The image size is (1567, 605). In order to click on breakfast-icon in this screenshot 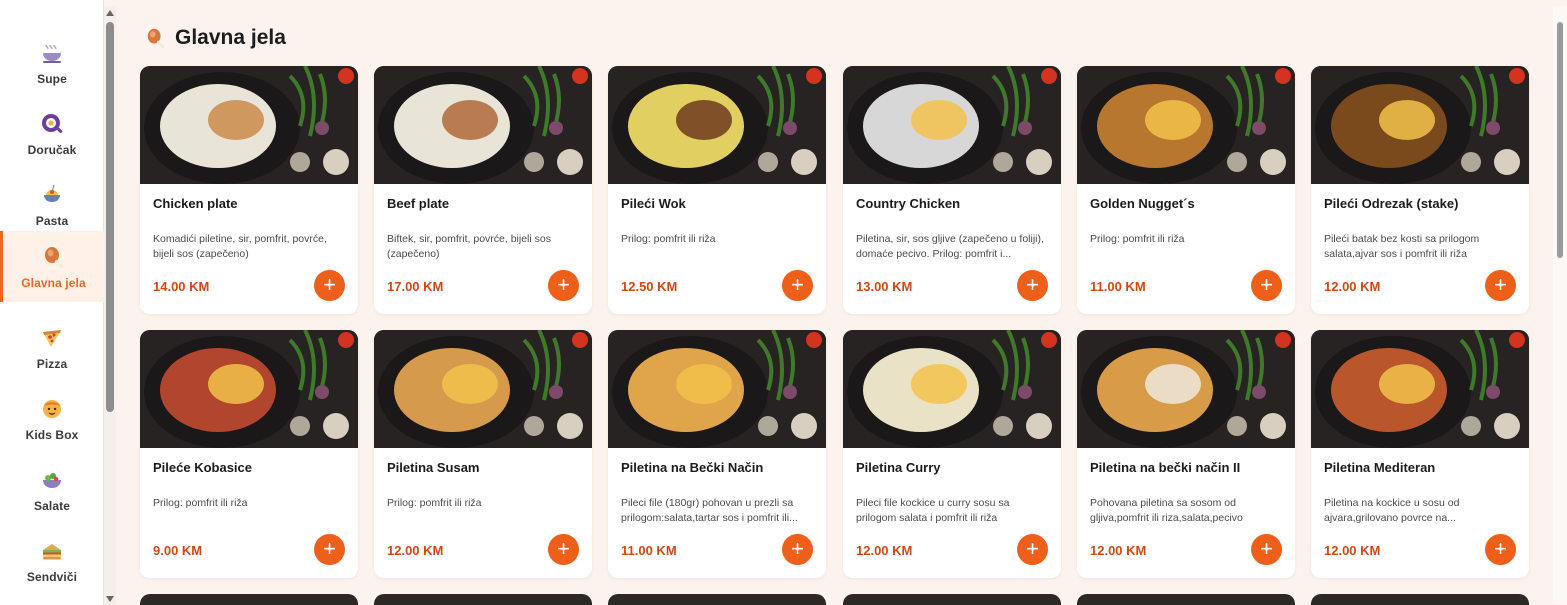, I will do `click(52, 124)`.